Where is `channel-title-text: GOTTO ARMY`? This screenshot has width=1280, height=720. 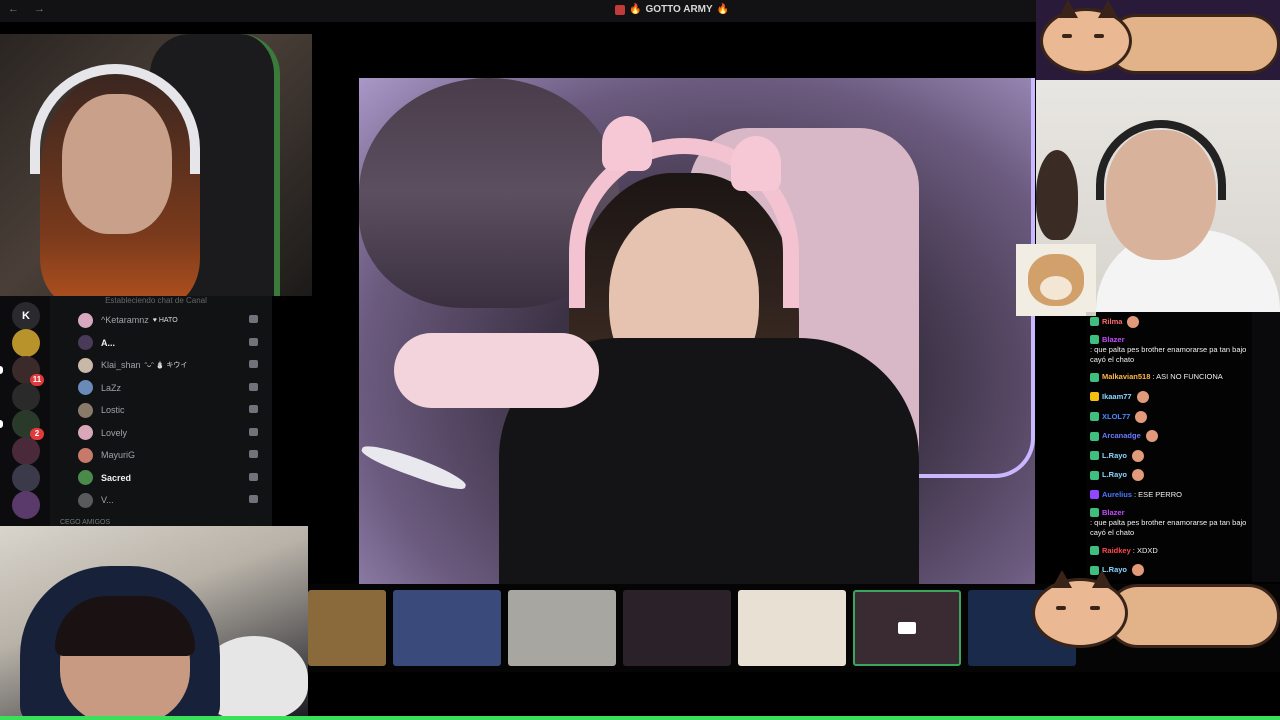
channel-title-text: GOTTO ARMY is located at coordinates (679, 9).